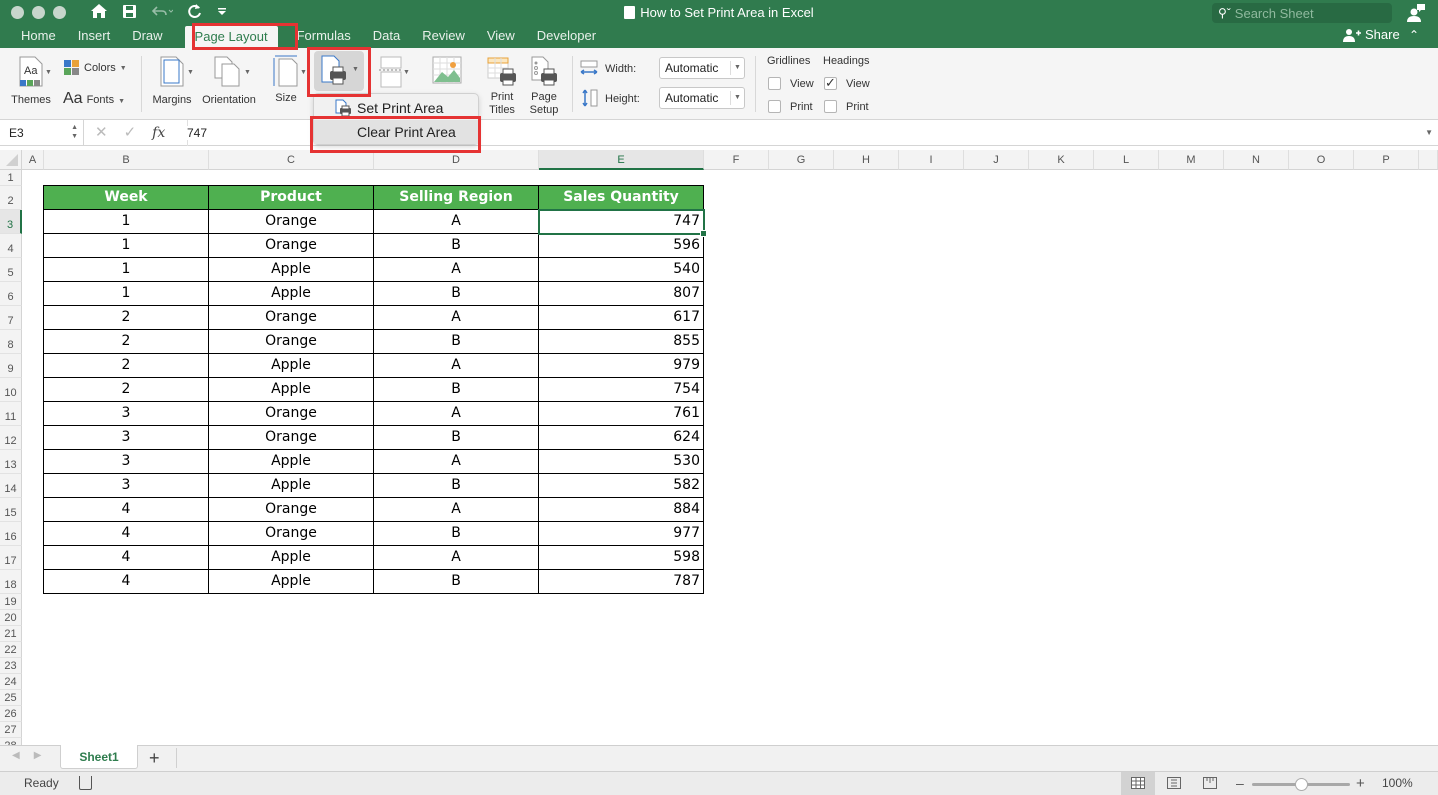 This screenshot has height=795, width=1438. What do you see at coordinates (774, 106) in the screenshot?
I see `gridlines-print-checkbox` at bounding box center [774, 106].